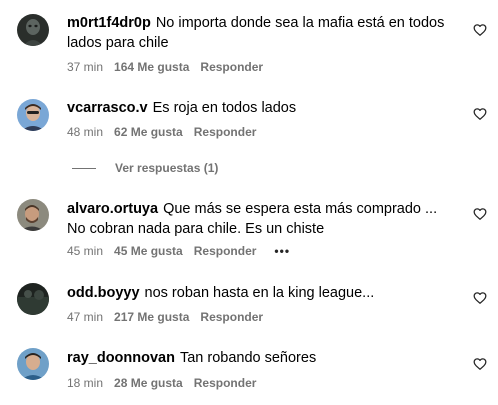 The height and width of the screenshot is (405, 498). What do you see at coordinates (282, 251) in the screenshot?
I see `more-options-icon: •••` at bounding box center [282, 251].